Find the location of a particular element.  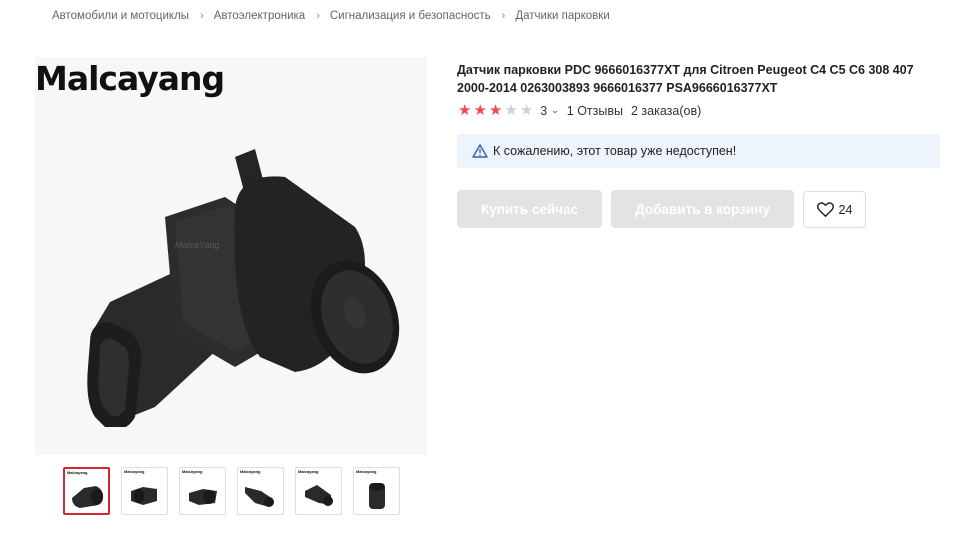

reviews-link: 1 Отзывы is located at coordinates (595, 111).